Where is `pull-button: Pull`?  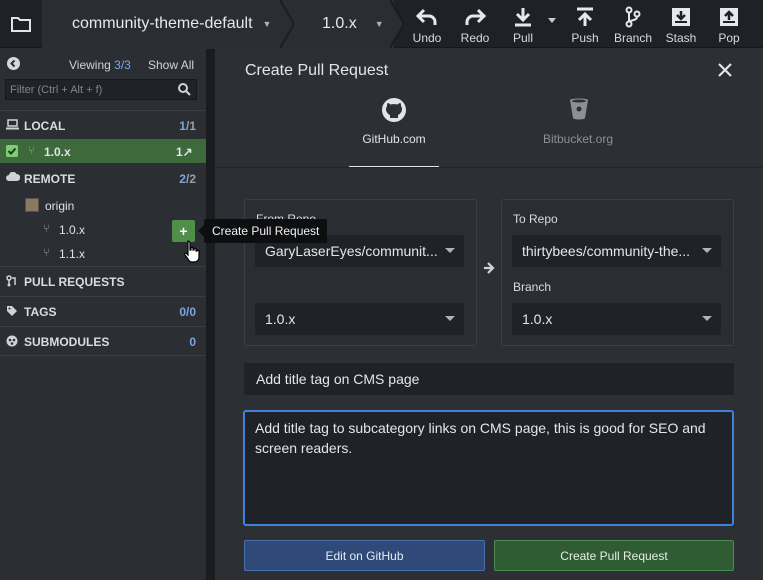 pull-button: Pull is located at coordinates (523, 26).